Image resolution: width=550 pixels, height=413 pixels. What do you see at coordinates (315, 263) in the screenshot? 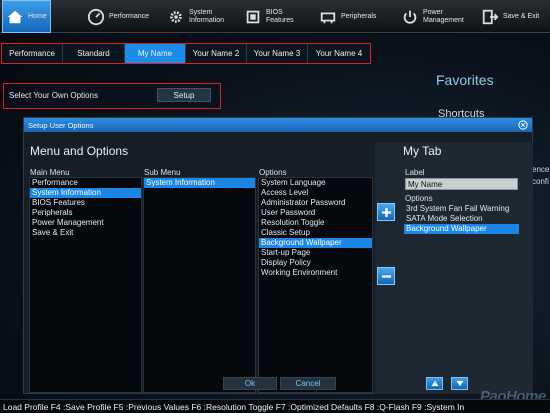
I see `options-item: Display Policy` at bounding box center [315, 263].